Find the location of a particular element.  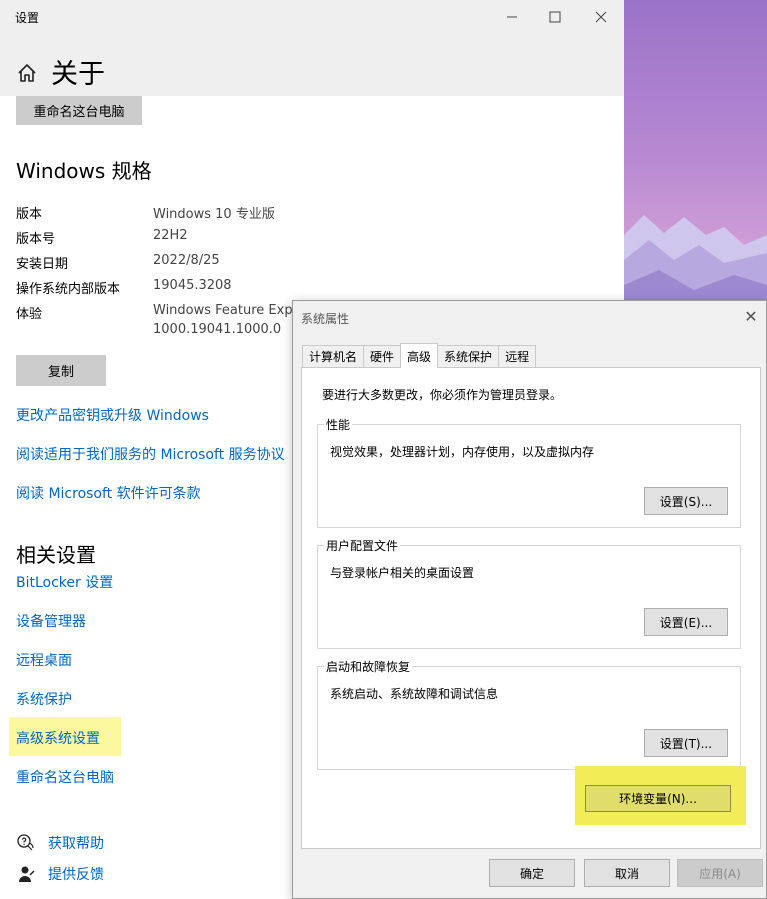

apply-button: 应用(A) is located at coordinates (720, 873).